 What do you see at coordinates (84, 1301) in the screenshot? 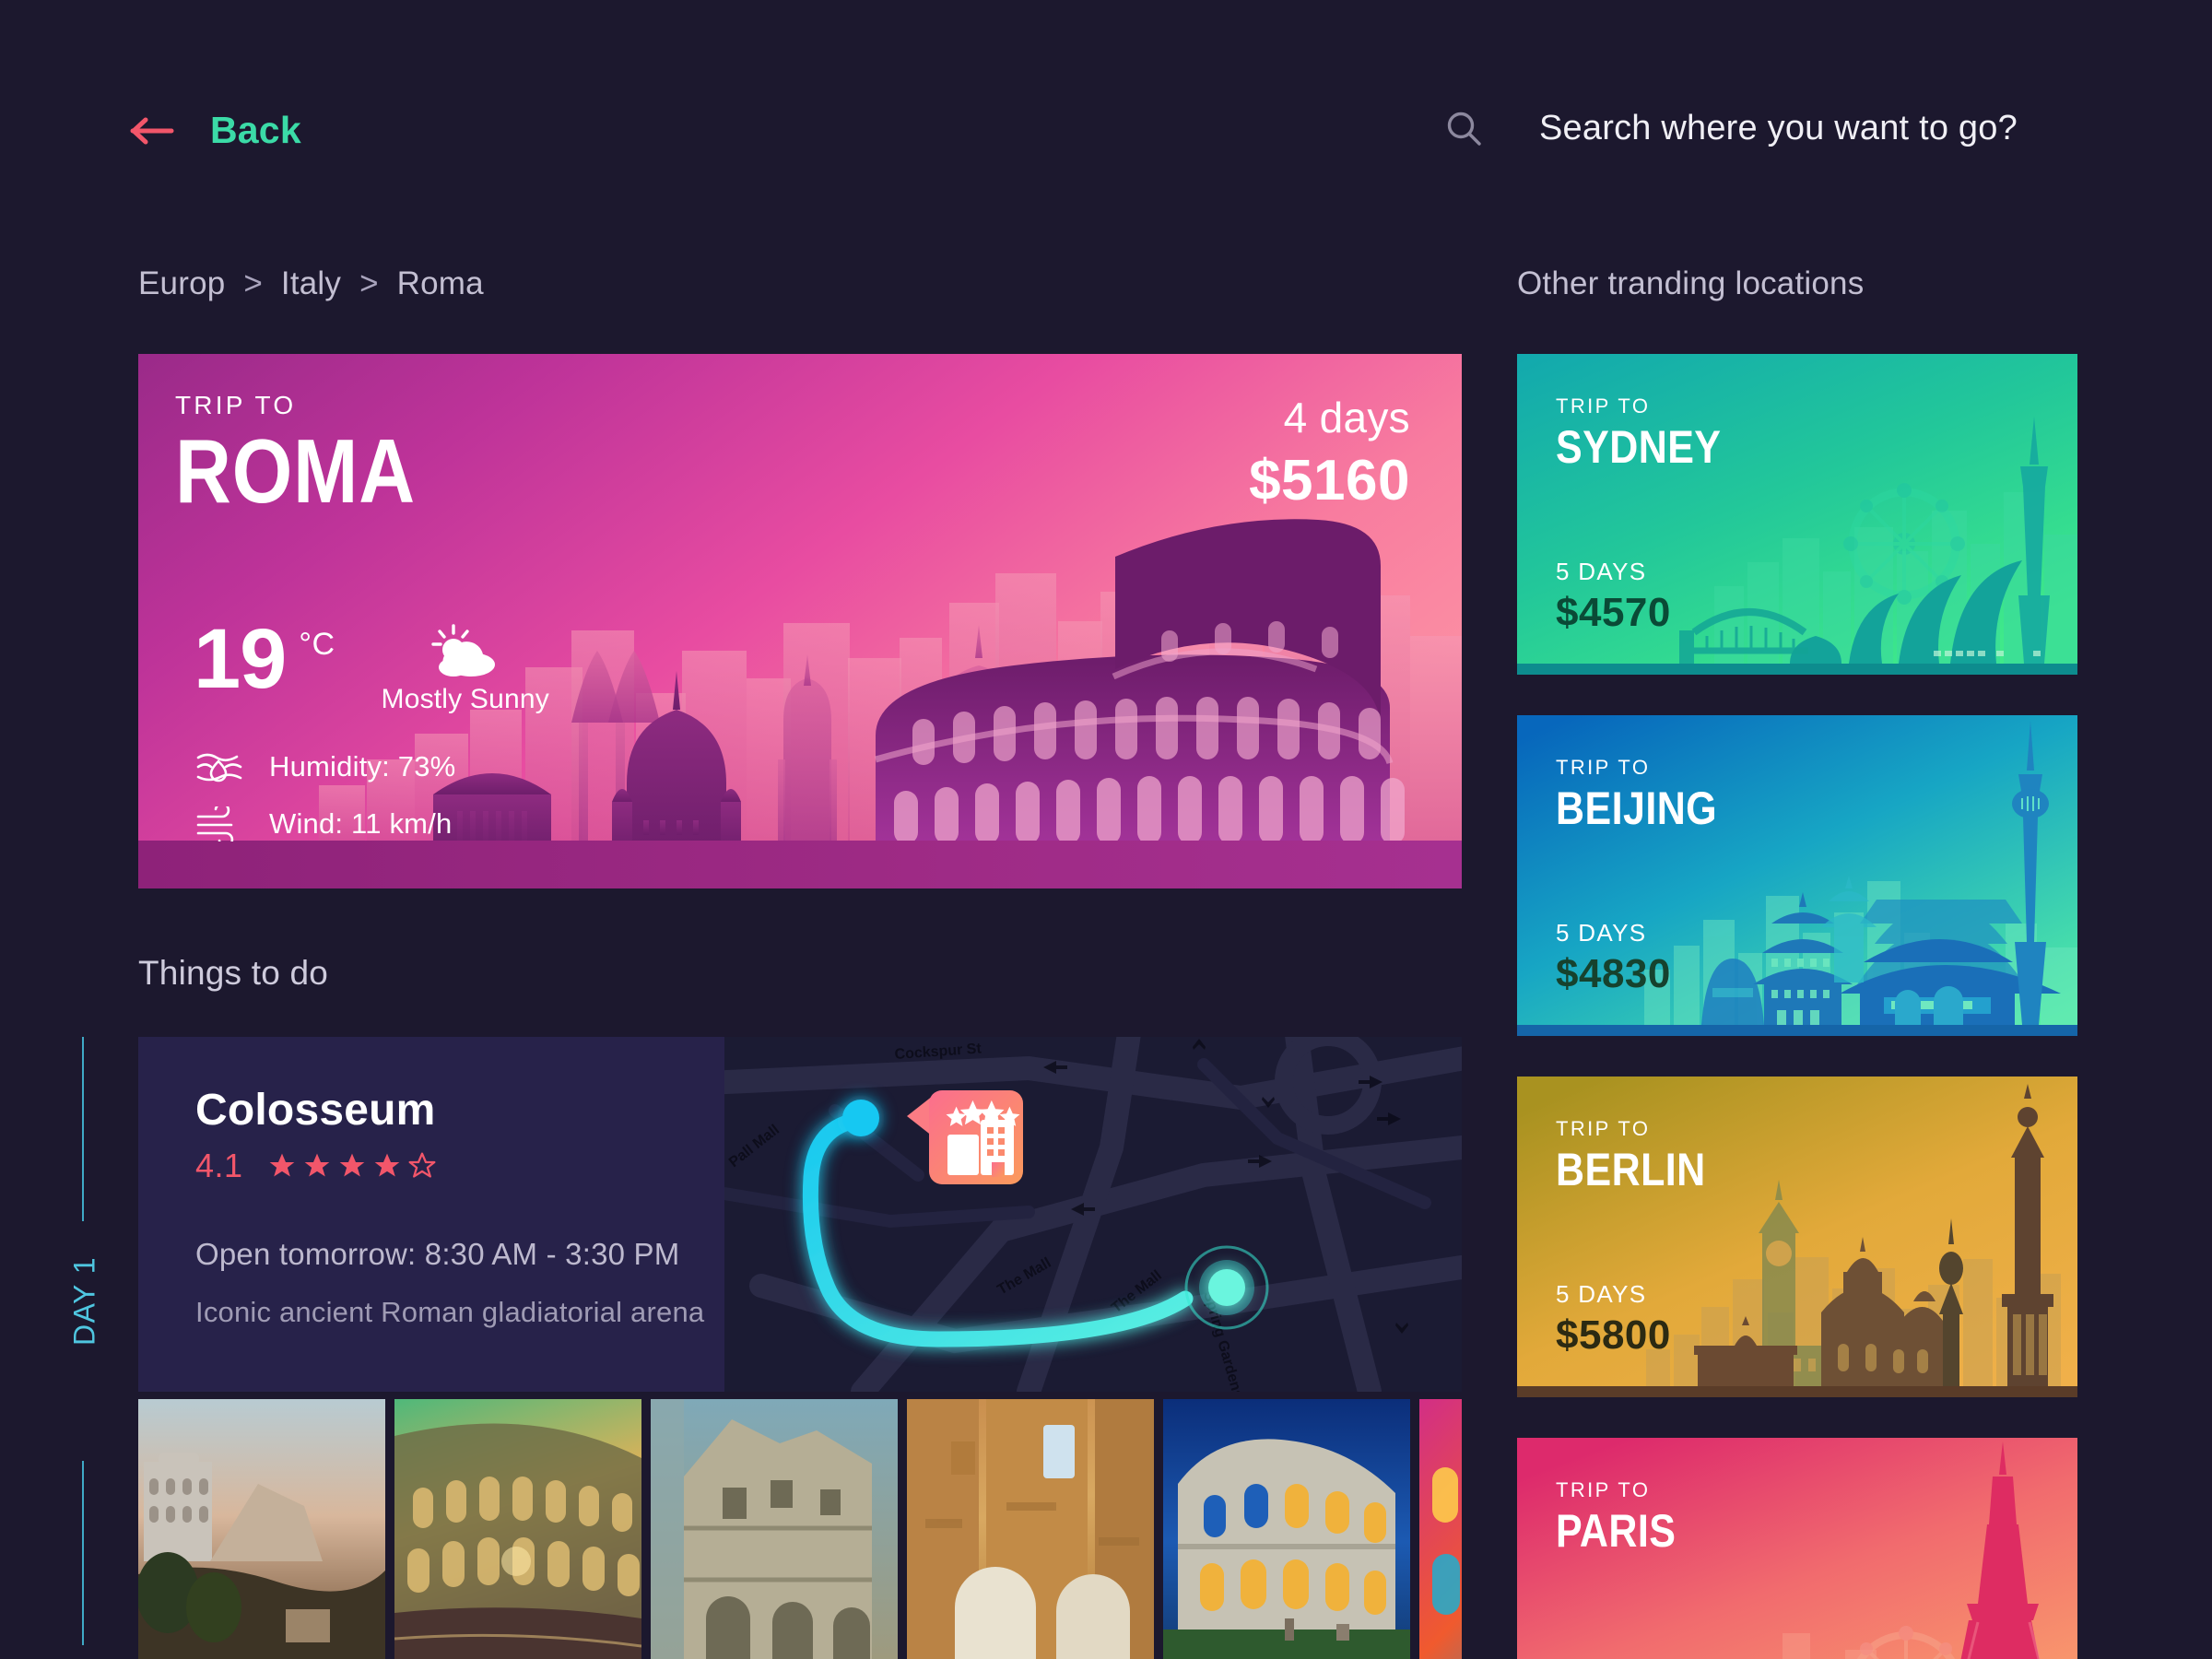
I see `day-label: DAY 1` at bounding box center [84, 1301].